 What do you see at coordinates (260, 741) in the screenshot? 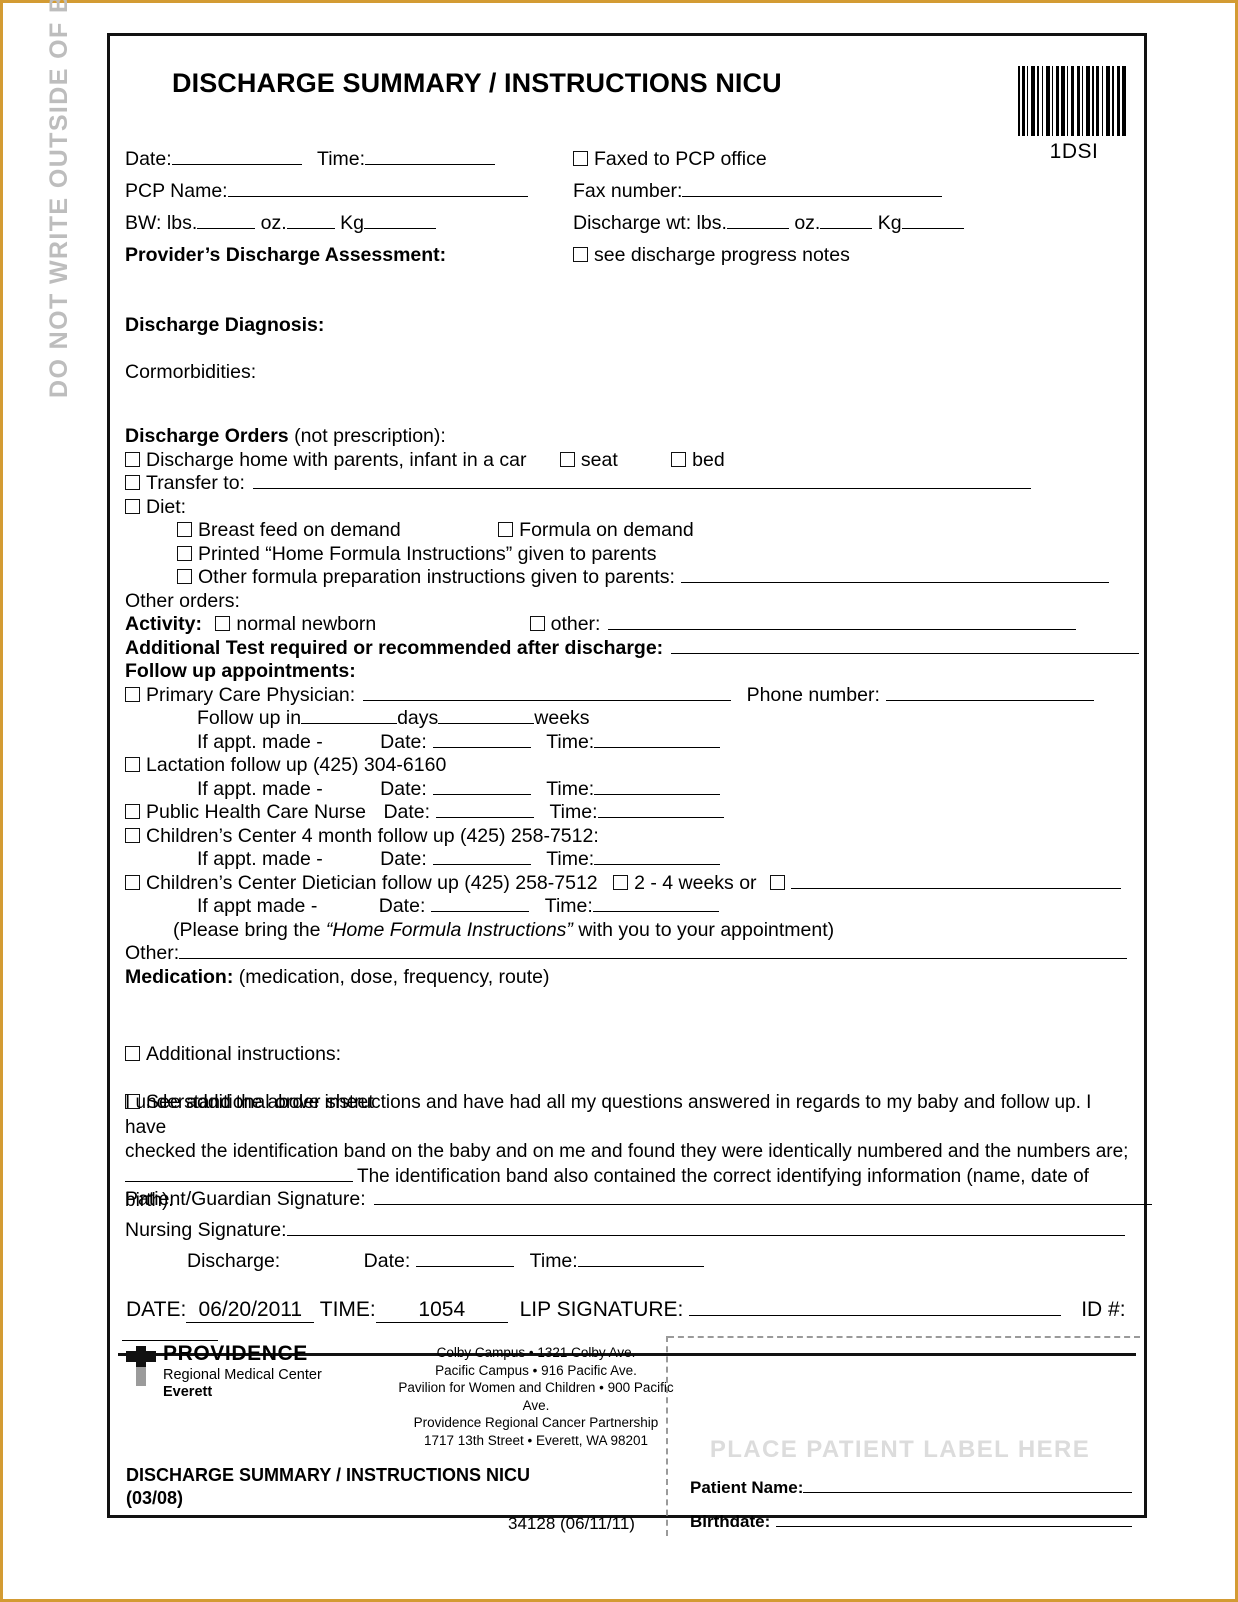
I see `if-appt-made-label-1: If appt. made -` at bounding box center [260, 741].